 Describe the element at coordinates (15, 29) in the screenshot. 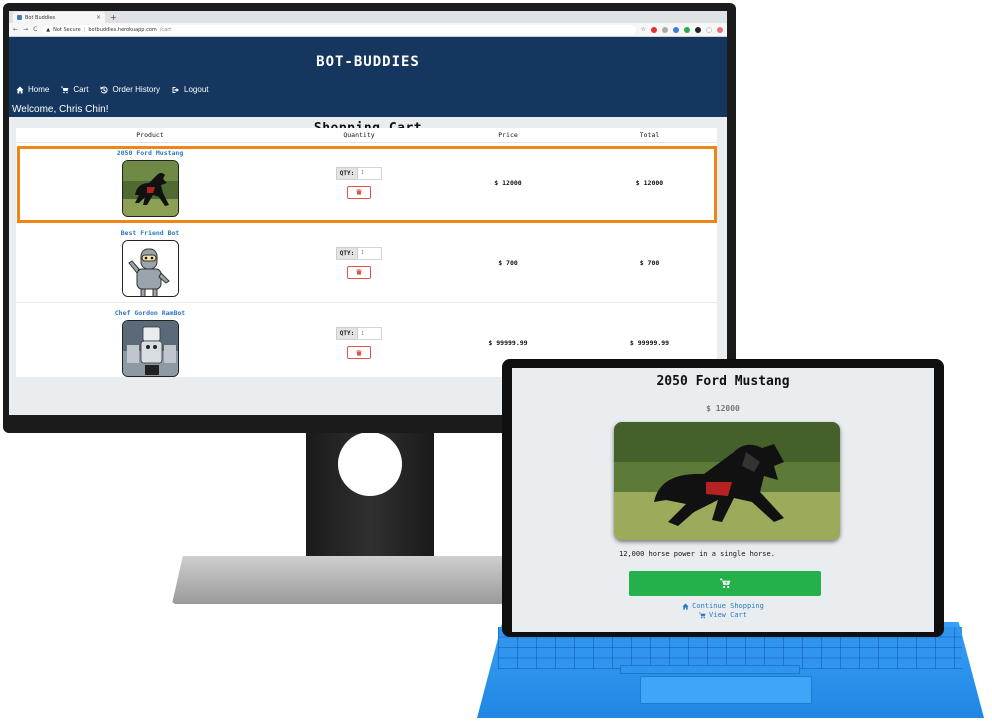

I see `back-icon: ←` at that location.